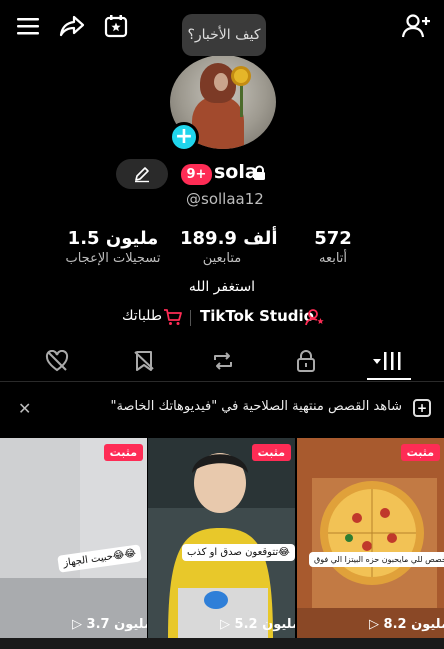 Image resolution: width=444 pixels, height=649 pixels. Describe the element at coordinates (116, 26) in the screenshot. I see `calendar-star-icon` at that location.